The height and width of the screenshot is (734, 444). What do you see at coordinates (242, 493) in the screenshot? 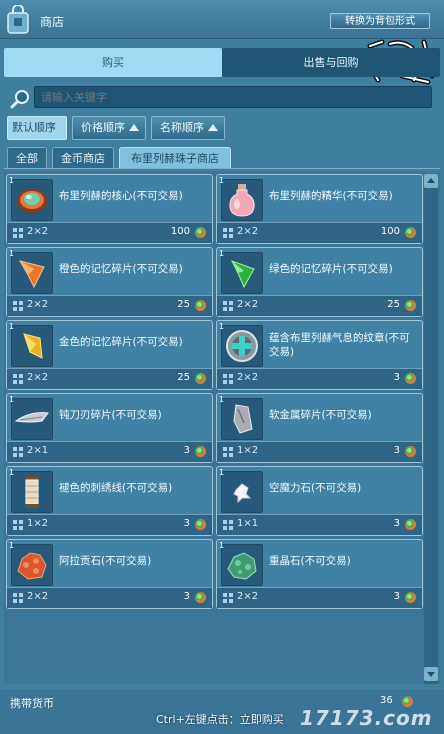
I see `mana-stone-icon` at bounding box center [242, 493].